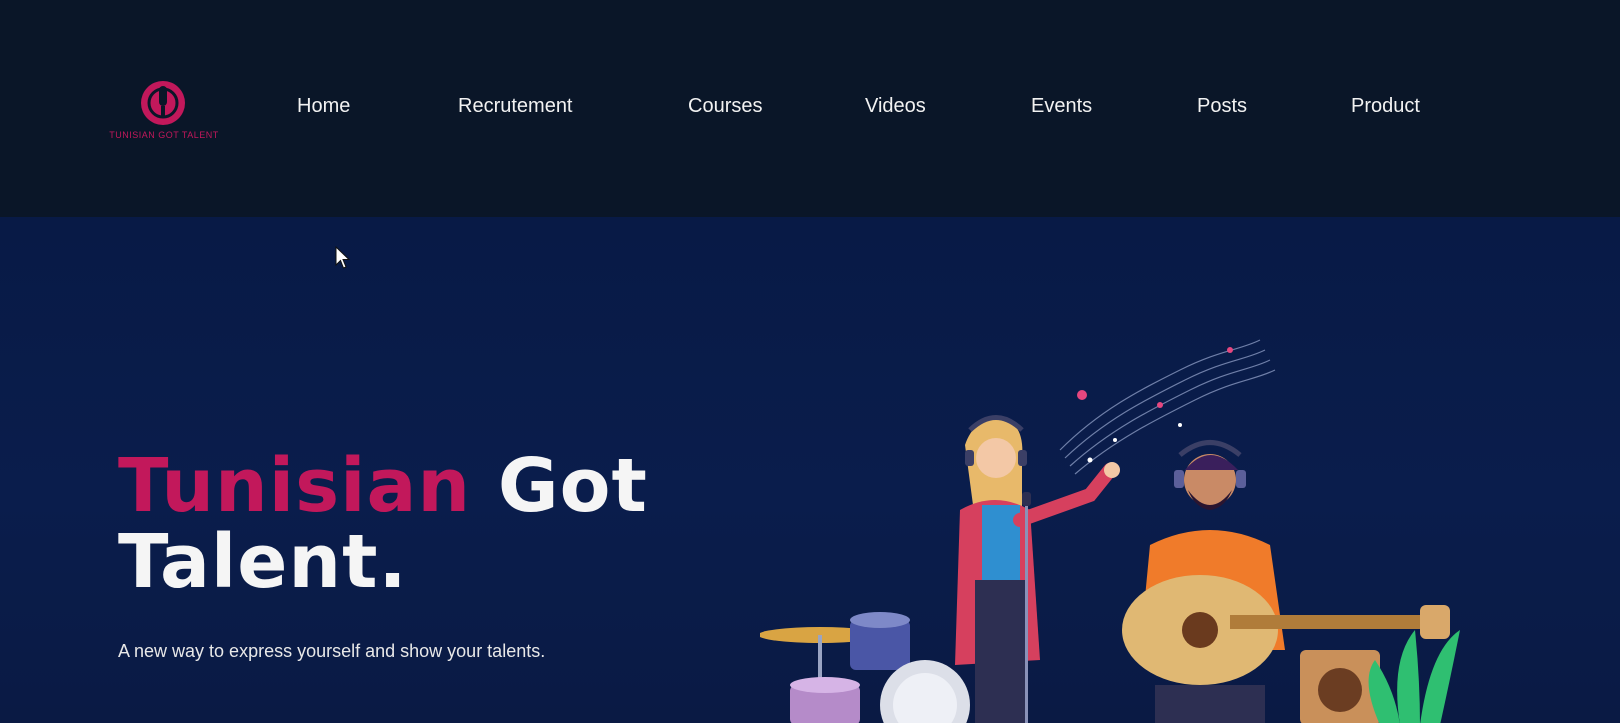 This screenshot has width=1620, height=725. Describe the element at coordinates (1385, 106) in the screenshot. I see `nav-product: Product` at that location.